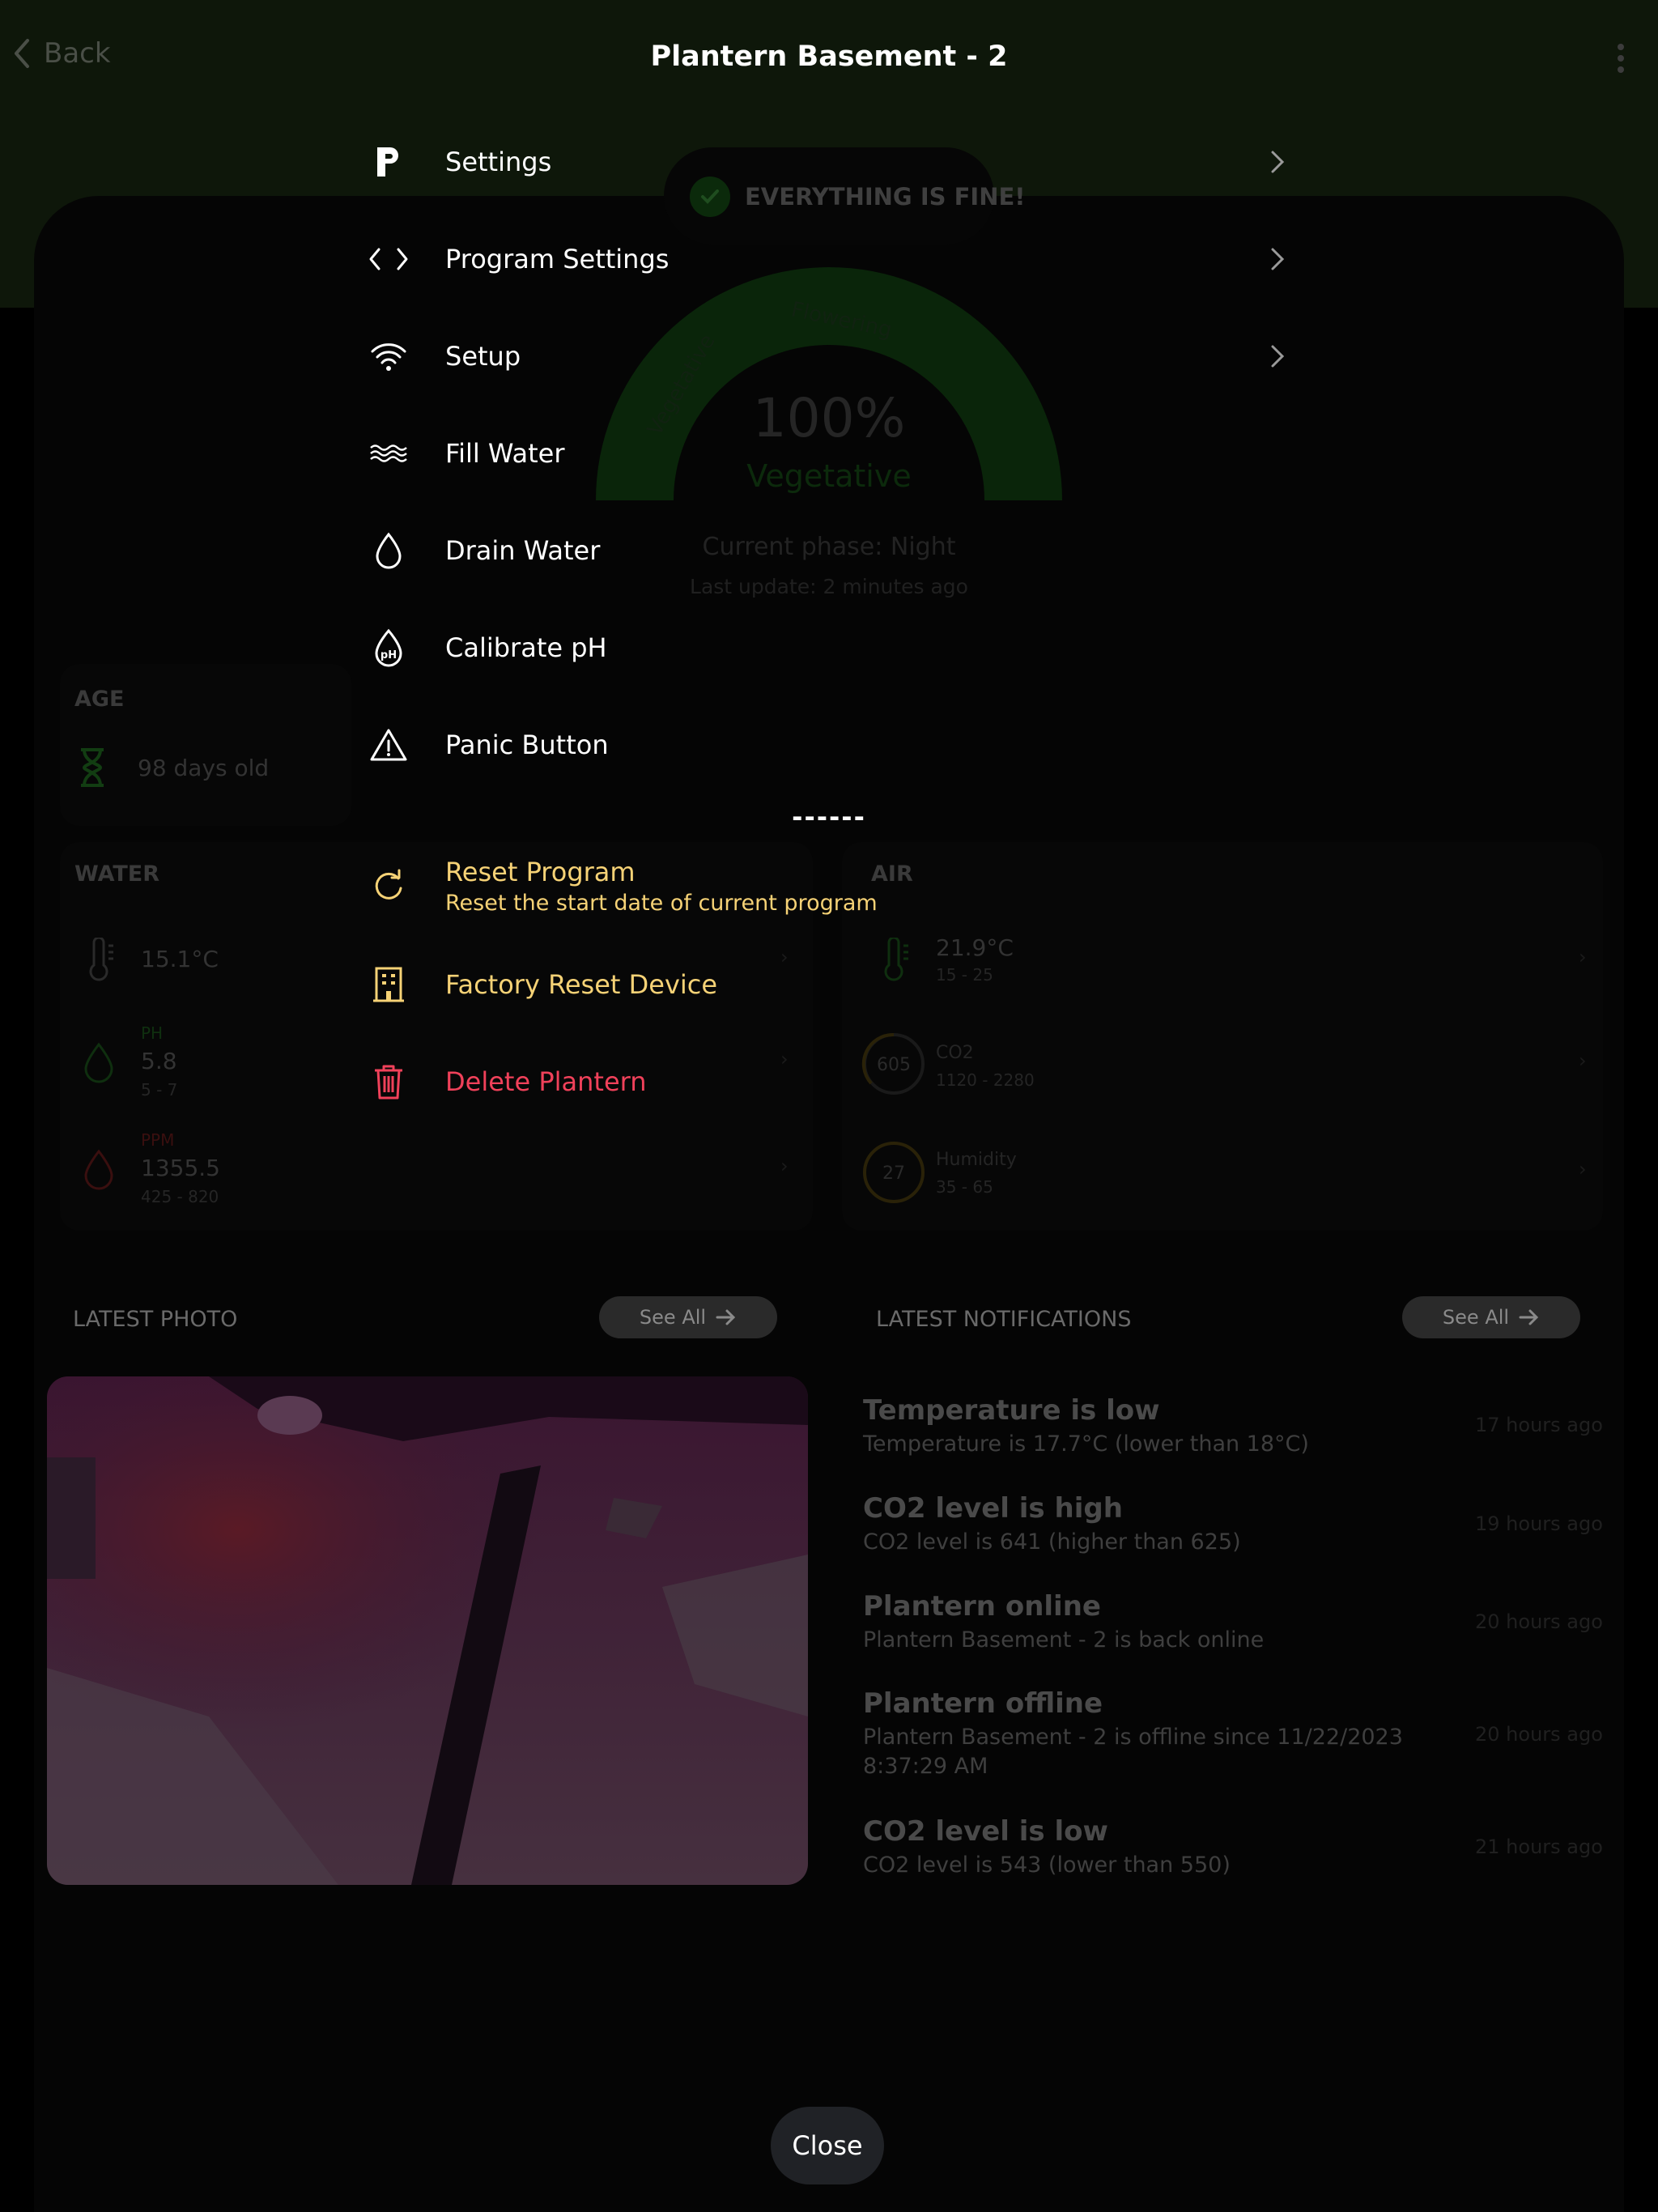  I want to click on notification-time: 17 hours ago, so click(1539, 1425).